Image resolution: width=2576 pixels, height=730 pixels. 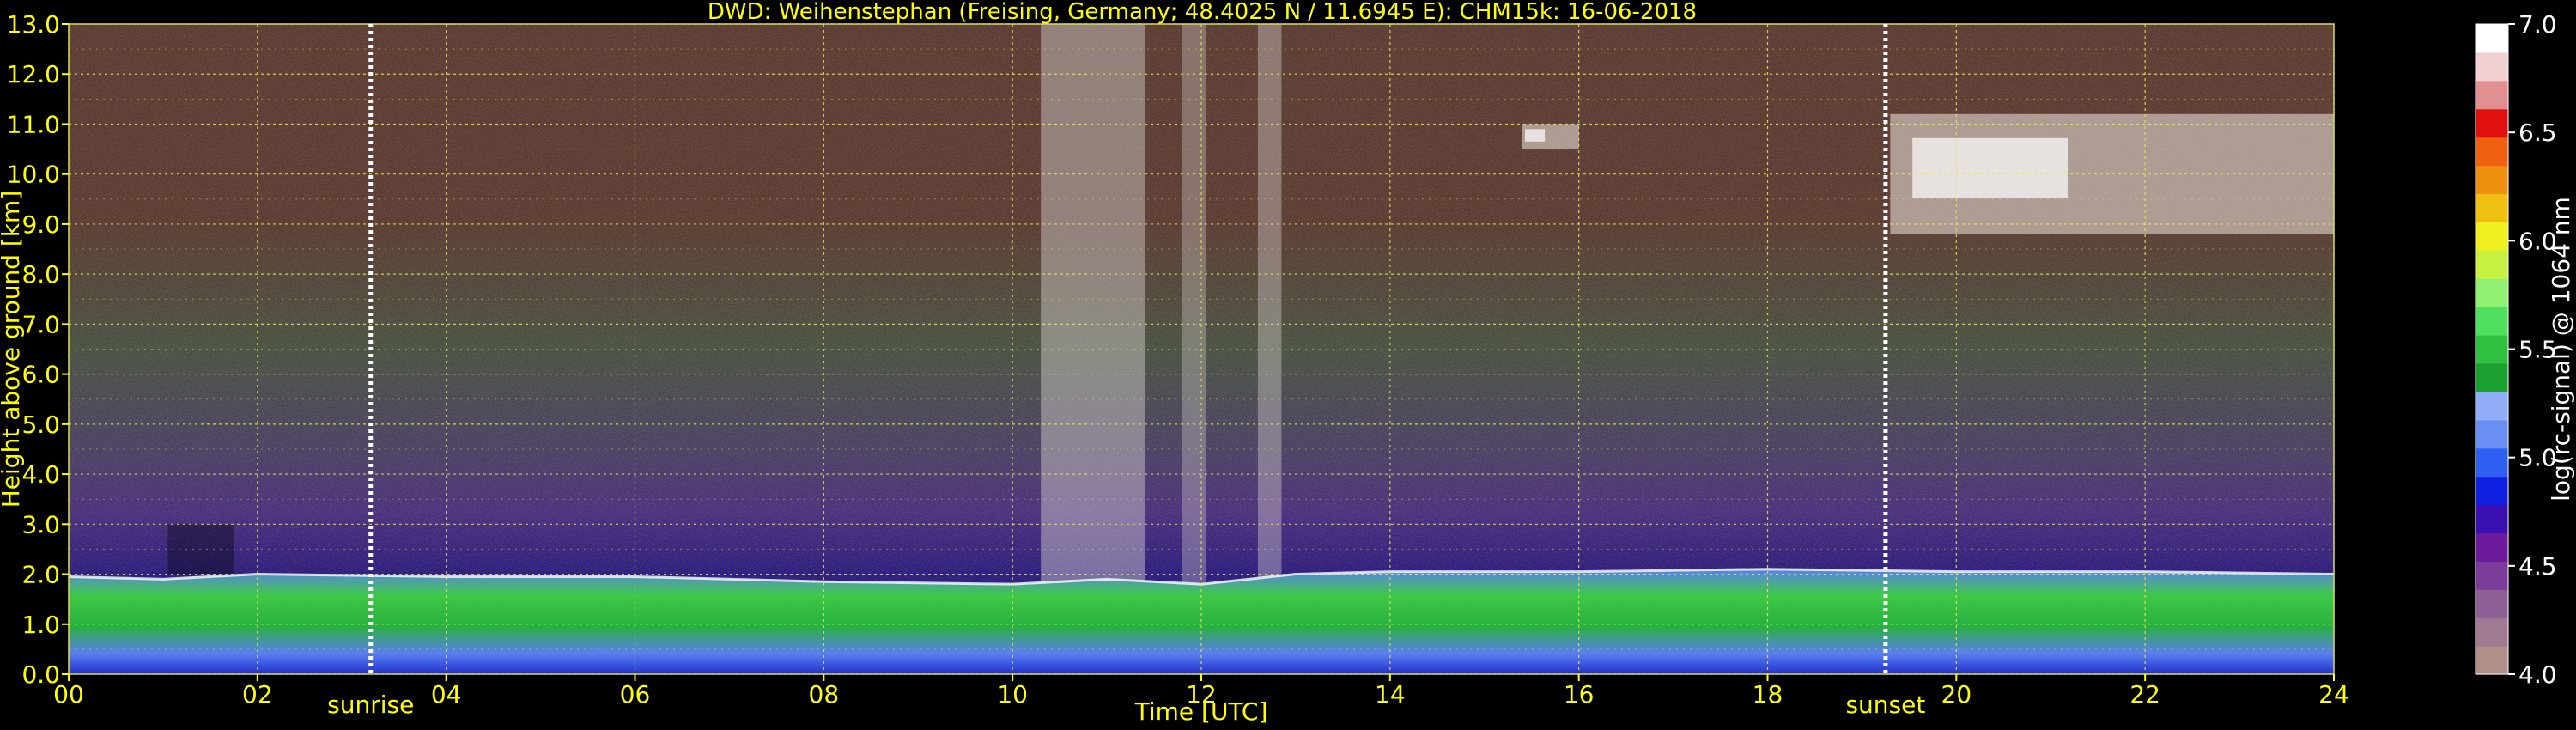 I want to click on x-tick-label: 06, so click(x=636, y=694).